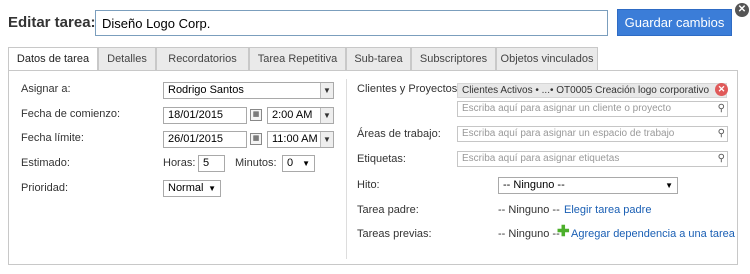  I want to click on tab-sub-tarea: Sub-tarea, so click(378, 59).